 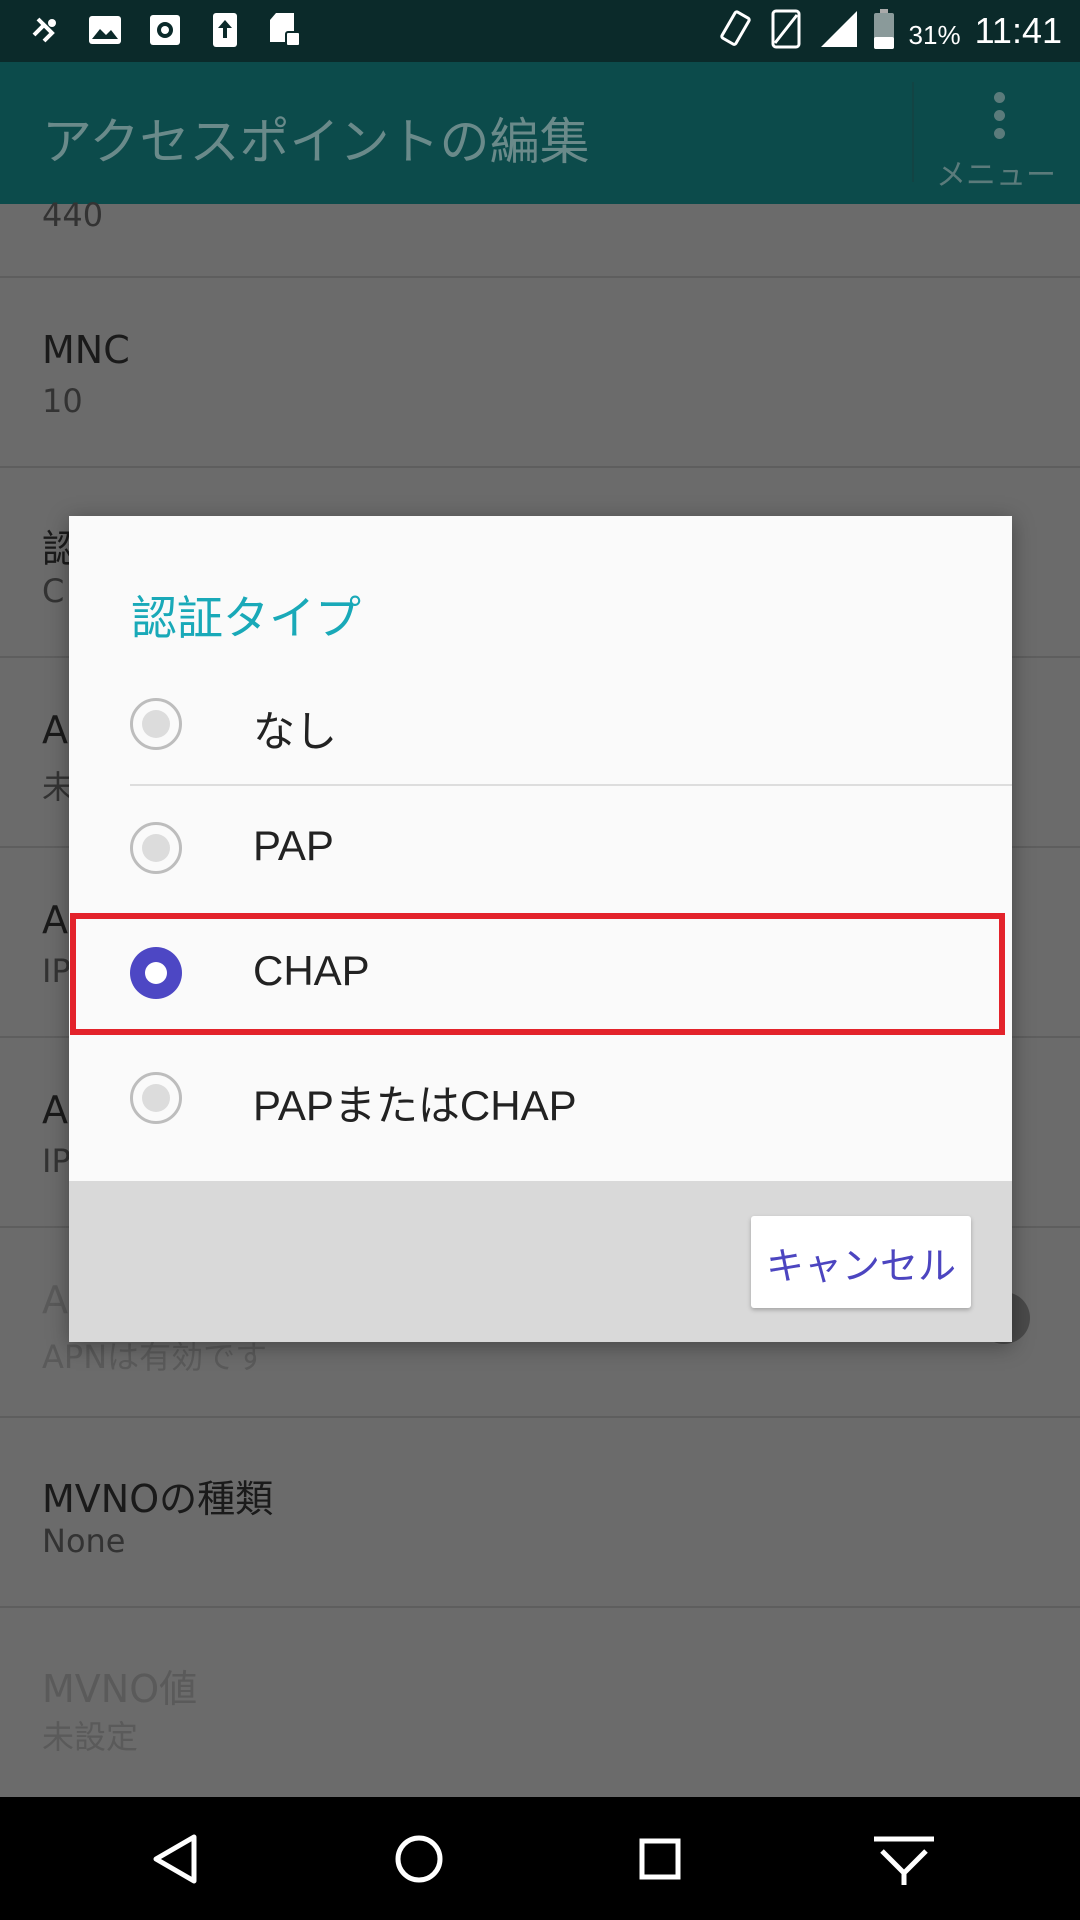 I want to click on clock: 11:41, so click(x=1018, y=30).